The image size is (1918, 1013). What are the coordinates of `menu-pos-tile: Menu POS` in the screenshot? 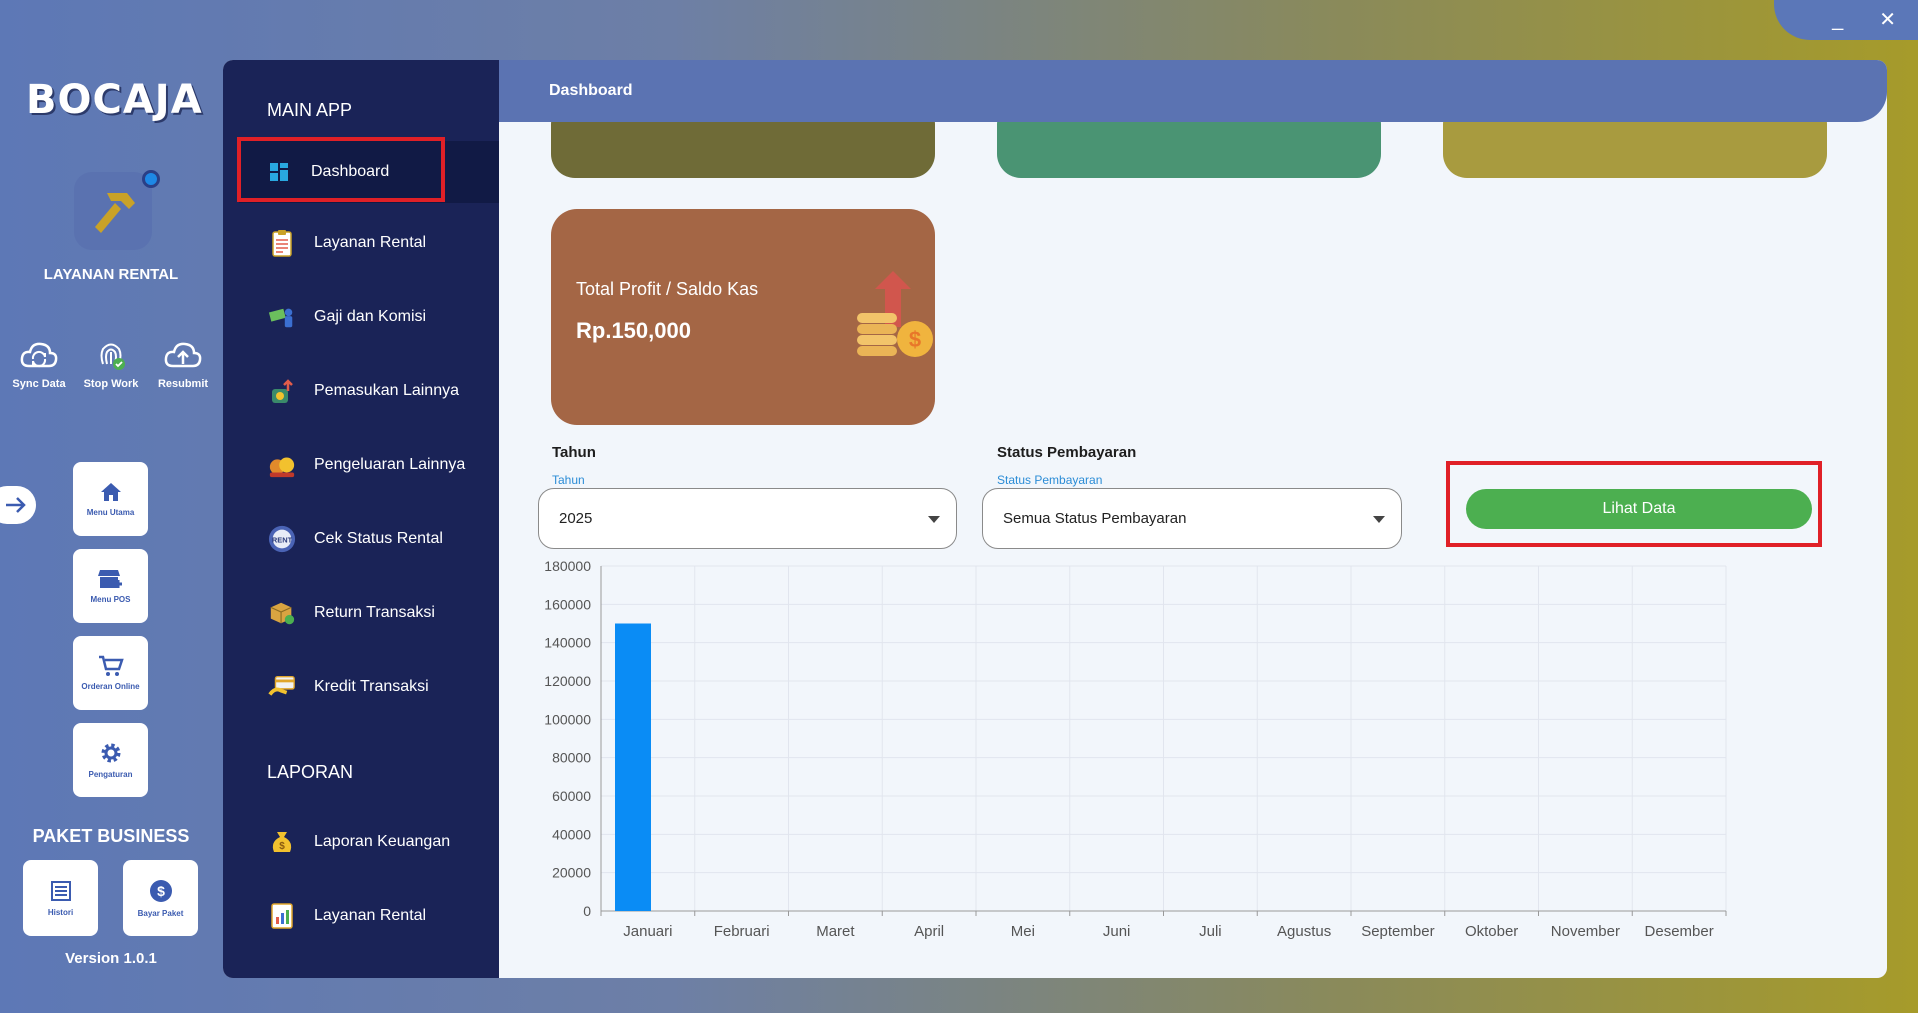 It's located at (110, 586).